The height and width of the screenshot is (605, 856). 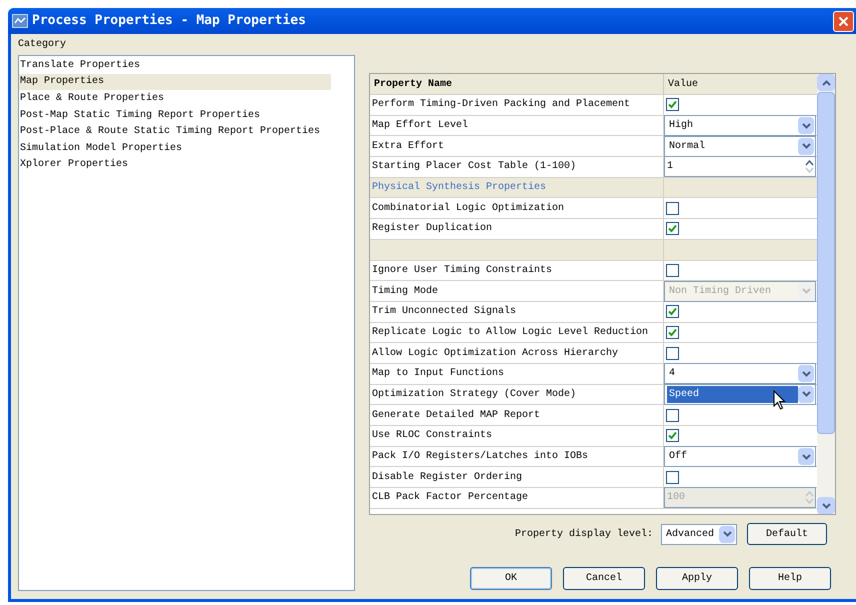 What do you see at coordinates (459, 188) in the screenshot?
I see `section-heading: Physical Synthesis Properties` at bounding box center [459, 188].